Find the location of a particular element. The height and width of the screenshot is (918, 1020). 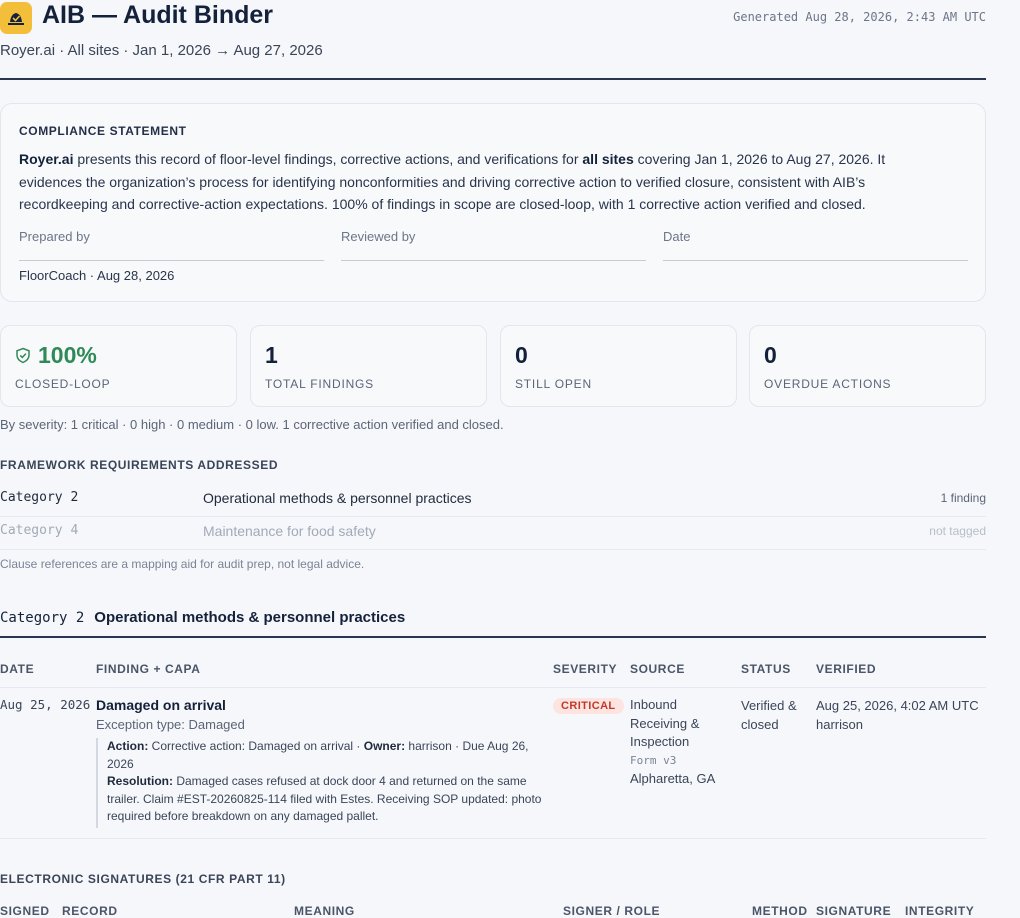

verified-time: Aug 25, 2026, 4:02 AM UTC is located at coordinates (897, 705).